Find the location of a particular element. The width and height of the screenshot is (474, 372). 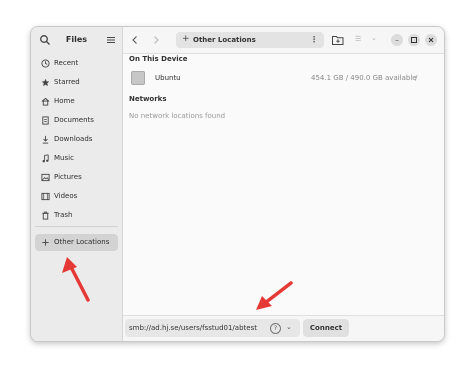

sidebar-item-label: Music is located at coordinates (64, 158).